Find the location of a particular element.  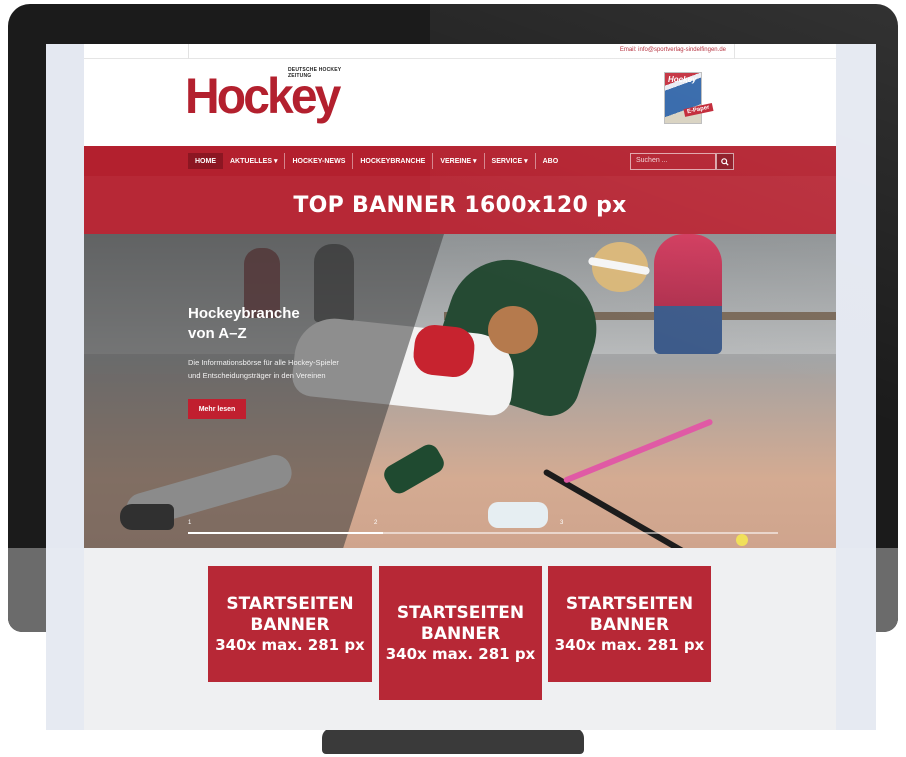

hero-photo-shoe is located at coordinates (518, 515).